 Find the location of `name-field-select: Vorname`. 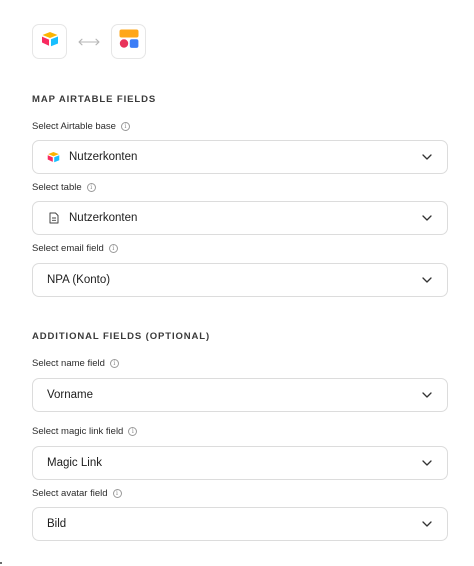

name-field-select: Vorname is located at coordinates (240, 395).